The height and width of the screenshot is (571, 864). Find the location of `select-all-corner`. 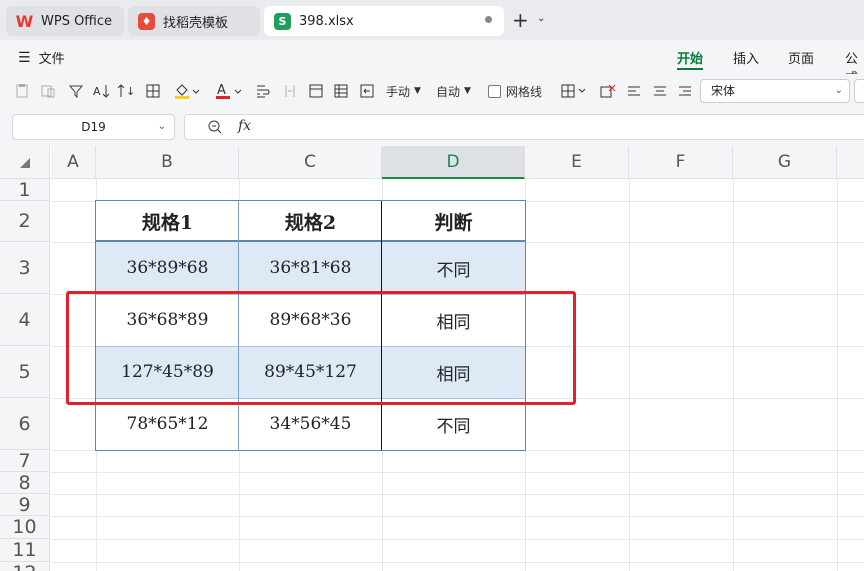

select-all-corner is located at coordinates (25, 162).